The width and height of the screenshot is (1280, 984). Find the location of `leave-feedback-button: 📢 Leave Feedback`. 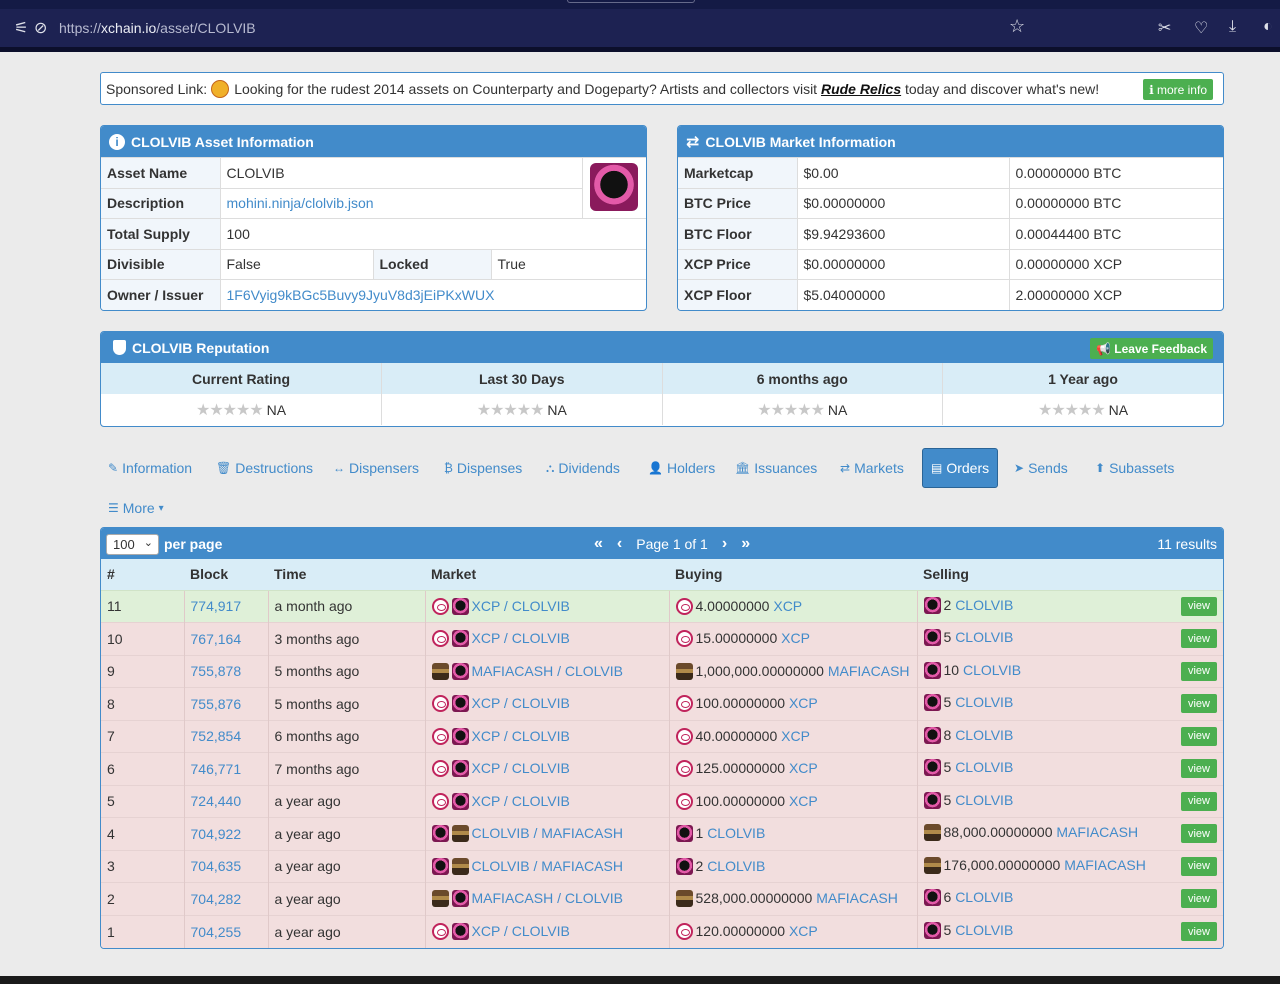

leave-feedback-button: 📢 Leave Feedback is located at coordinates (1151, 348).